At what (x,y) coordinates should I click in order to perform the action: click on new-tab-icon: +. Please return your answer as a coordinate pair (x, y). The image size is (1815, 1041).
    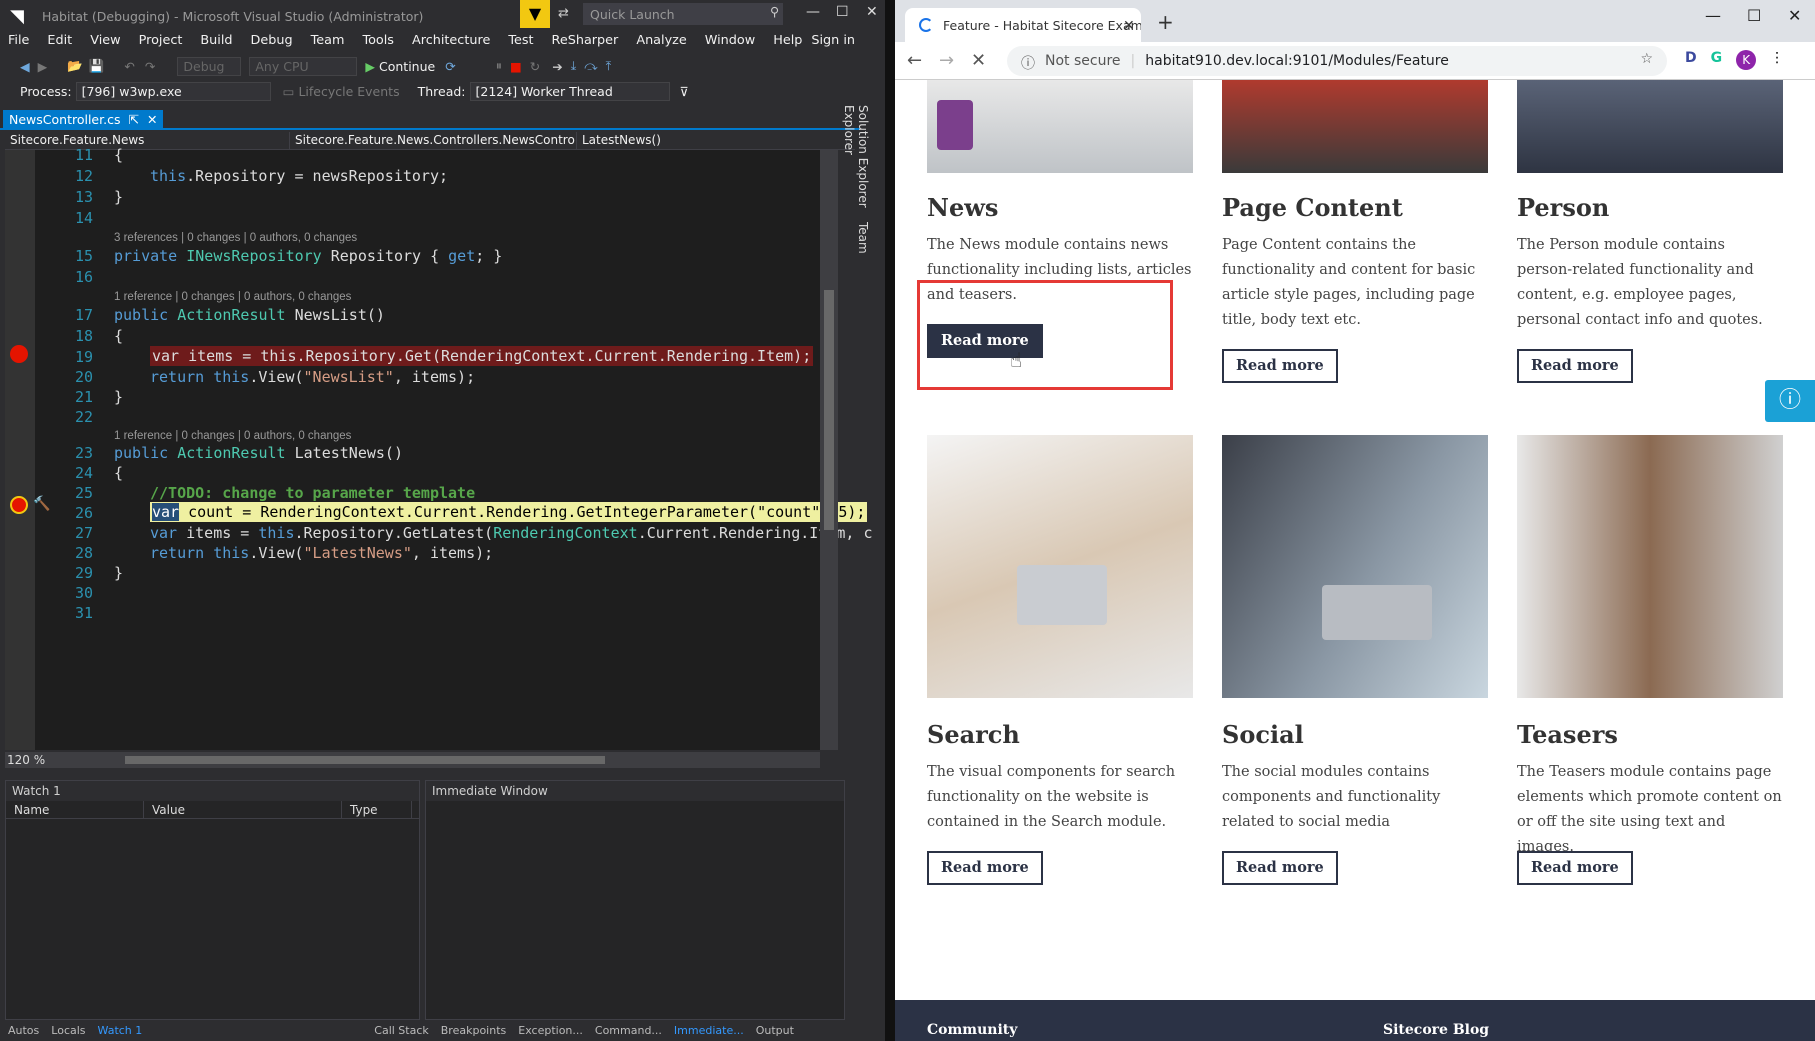
    Looking at the image, I should click on (1165, 22).